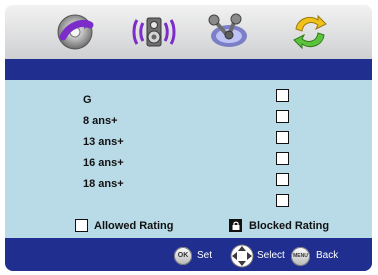 This screenshot has width=378, height=275. Describe the element at coordinates (235, 225) in the screenshot. I see `blocked-rating-swatch` at that location.